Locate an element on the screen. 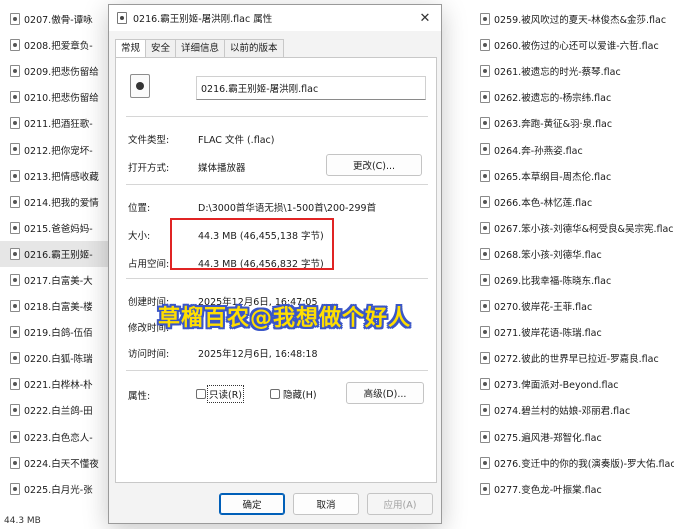 The image size is (674, 529). file-name: 0208.把爱章负- is located at coordinates (58, 47).